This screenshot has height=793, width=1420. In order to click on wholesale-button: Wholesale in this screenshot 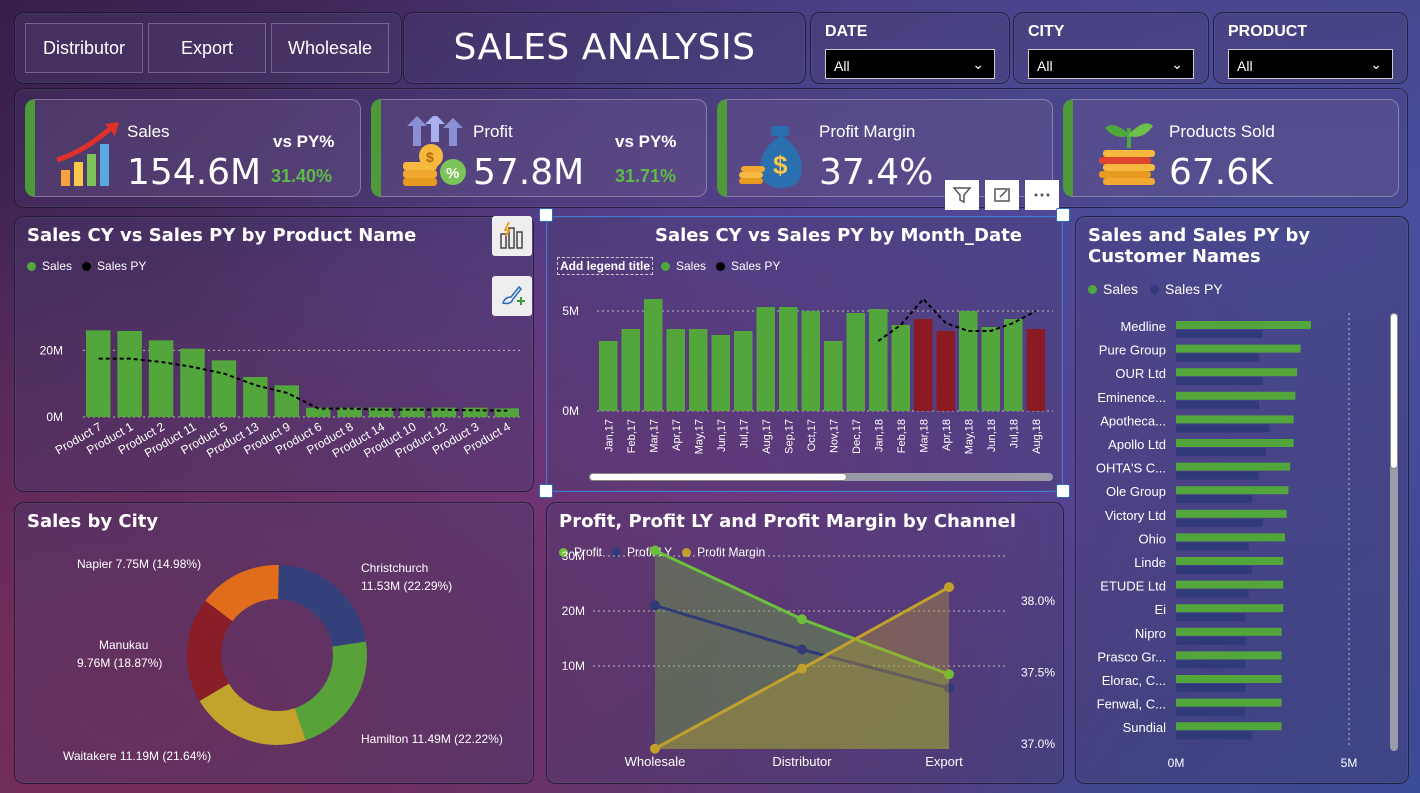, I will do `click(330, 48)`.